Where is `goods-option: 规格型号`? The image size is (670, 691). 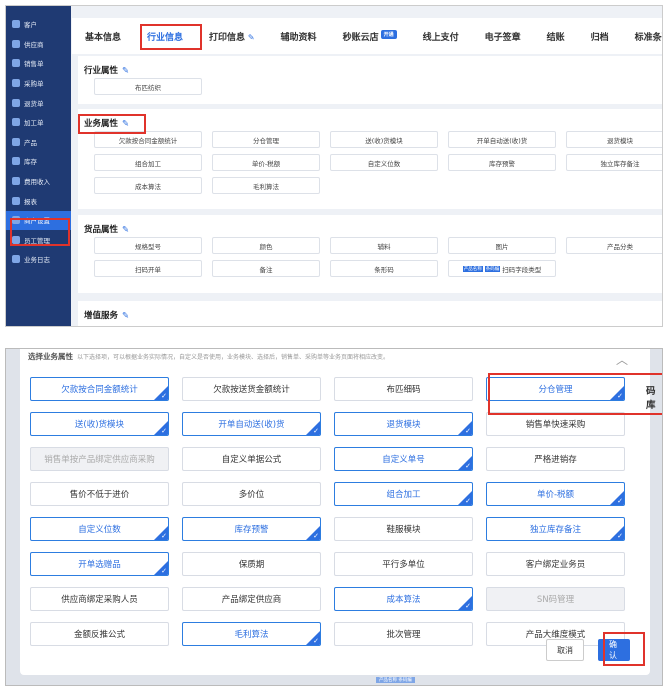
goods-option: 规格型号 is located at coordinates (148, 245).